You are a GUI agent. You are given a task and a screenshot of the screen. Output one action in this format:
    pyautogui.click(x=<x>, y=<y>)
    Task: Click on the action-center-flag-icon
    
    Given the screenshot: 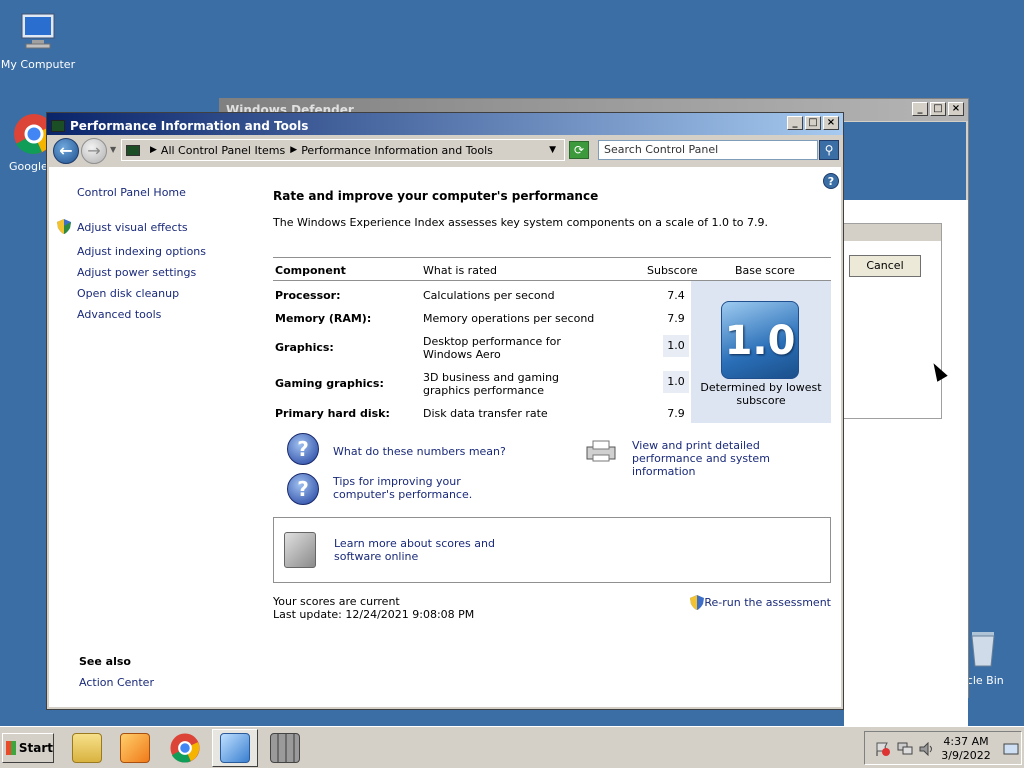 What is the action you would take?
    pyautogui.click(x=883, y=749)
    